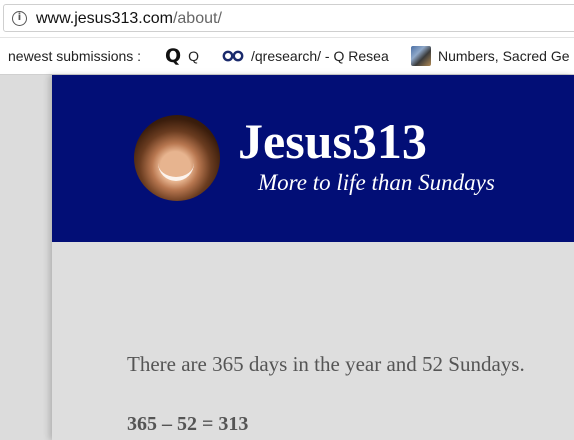 The image size is (574, 440). I want to click on url-text: www.jesus313.com/about/, so click(129, 19).